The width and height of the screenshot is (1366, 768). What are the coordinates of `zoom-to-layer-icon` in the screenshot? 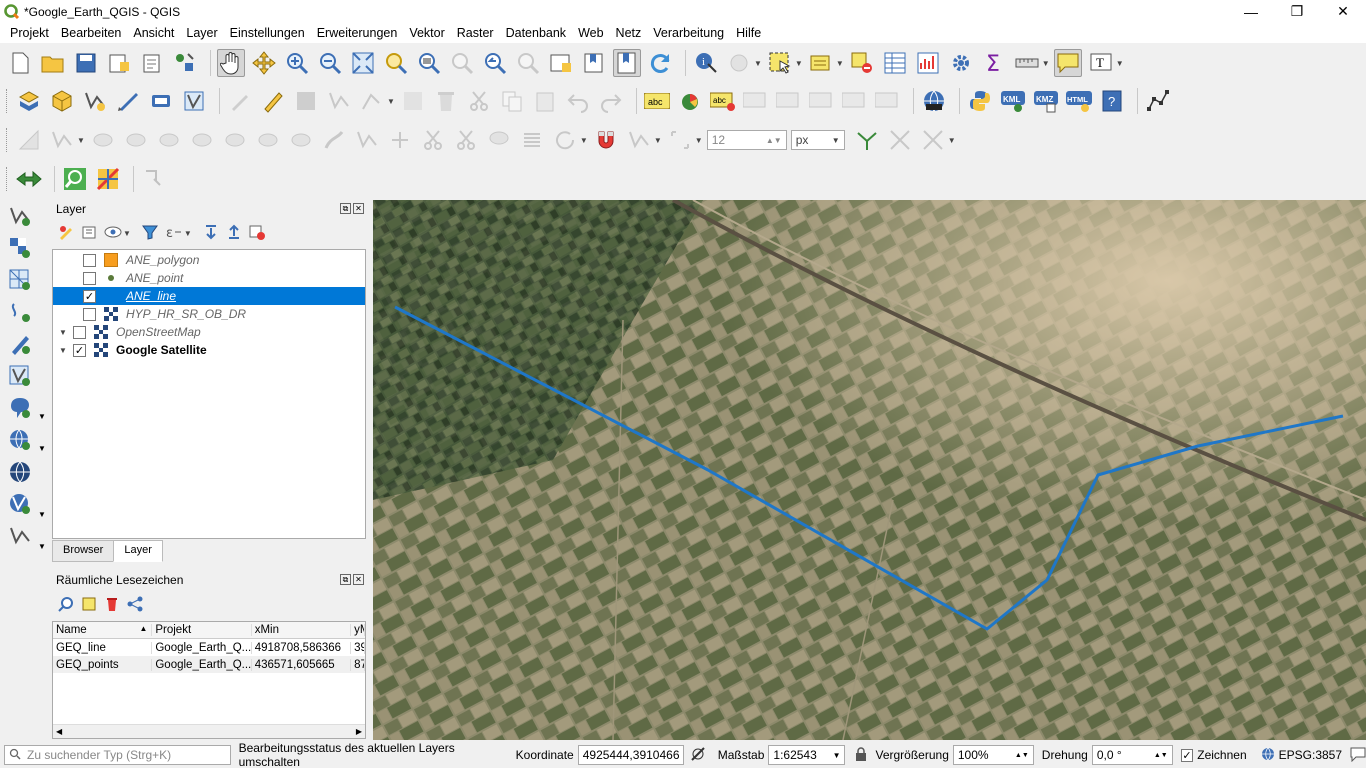 It's located at (429, 63).